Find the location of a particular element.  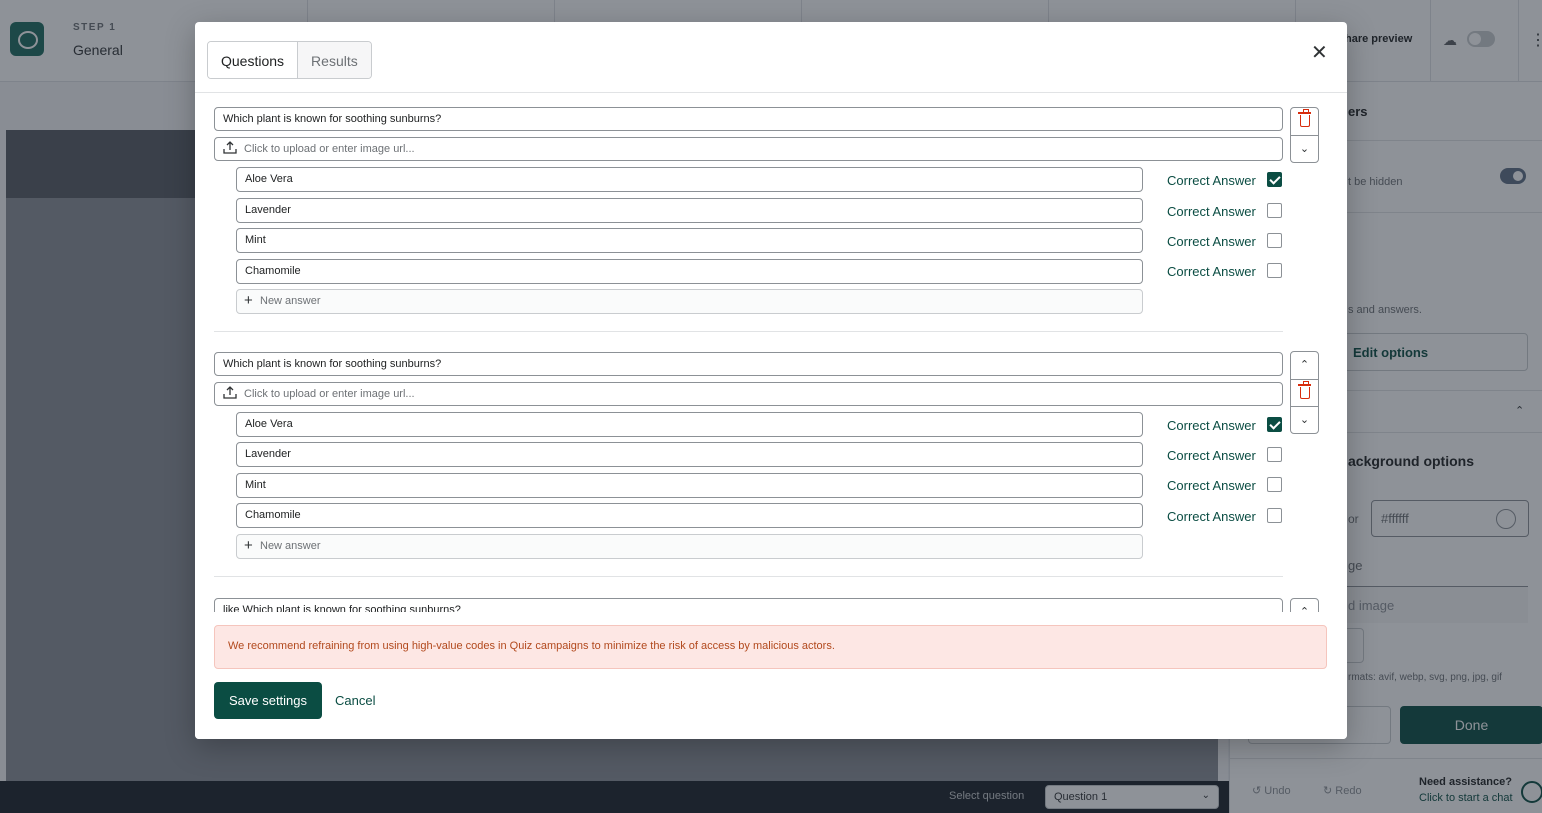

modal-tabs: Questions Results is located at coordinates (289, 60).